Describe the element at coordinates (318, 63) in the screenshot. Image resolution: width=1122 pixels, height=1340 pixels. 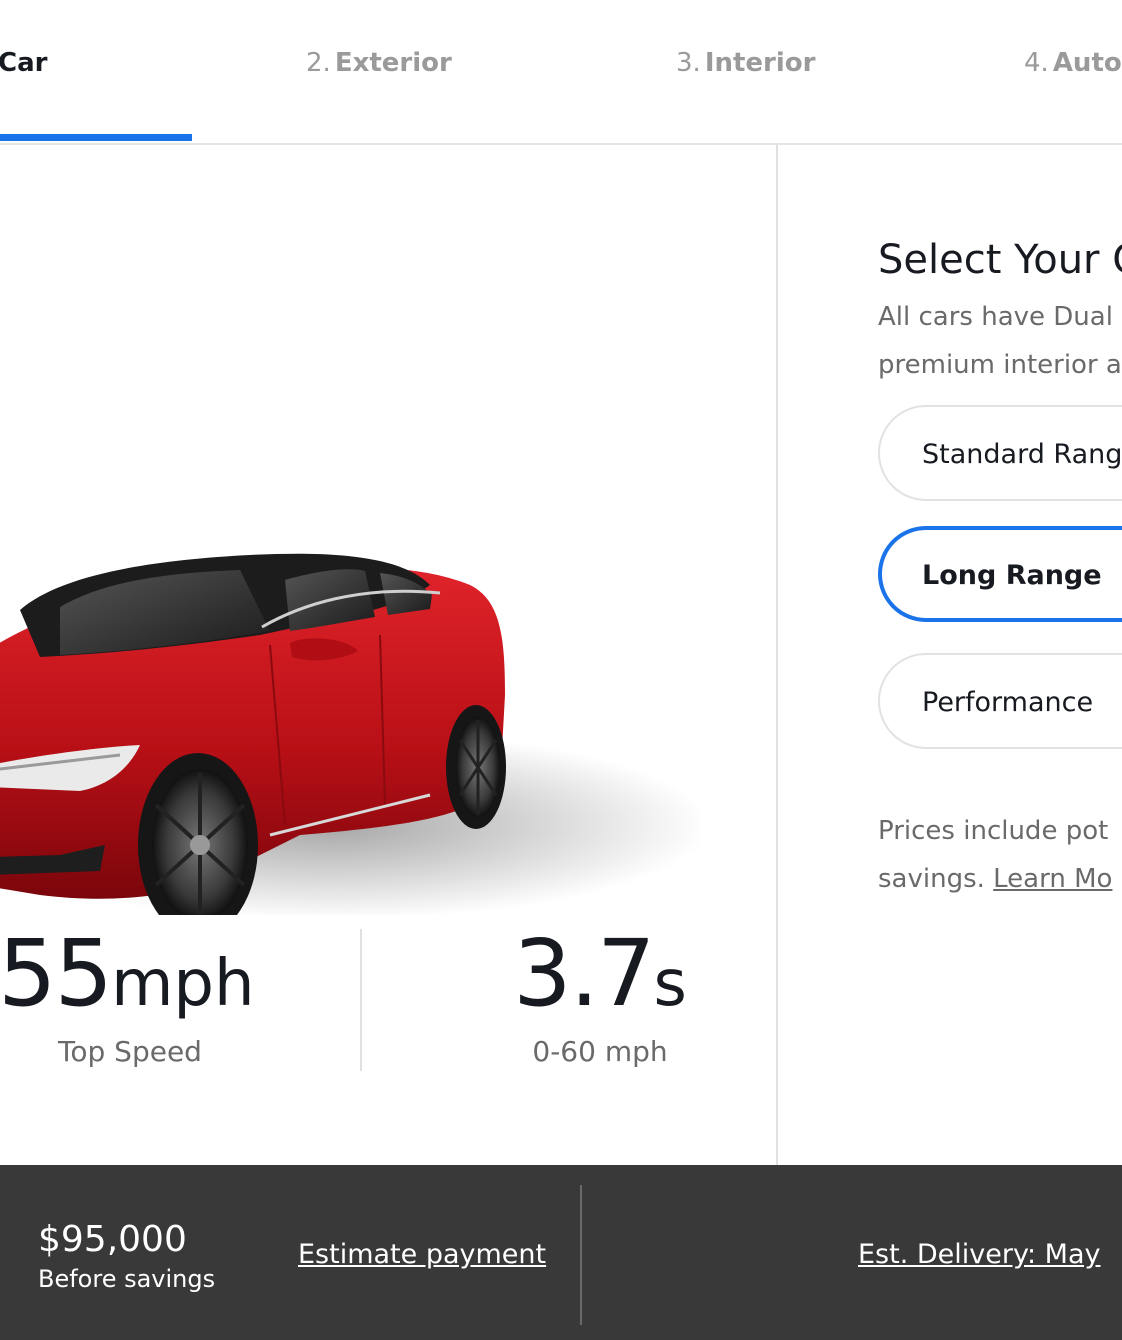
I see `tab-exterior-number: 2.` at that location.